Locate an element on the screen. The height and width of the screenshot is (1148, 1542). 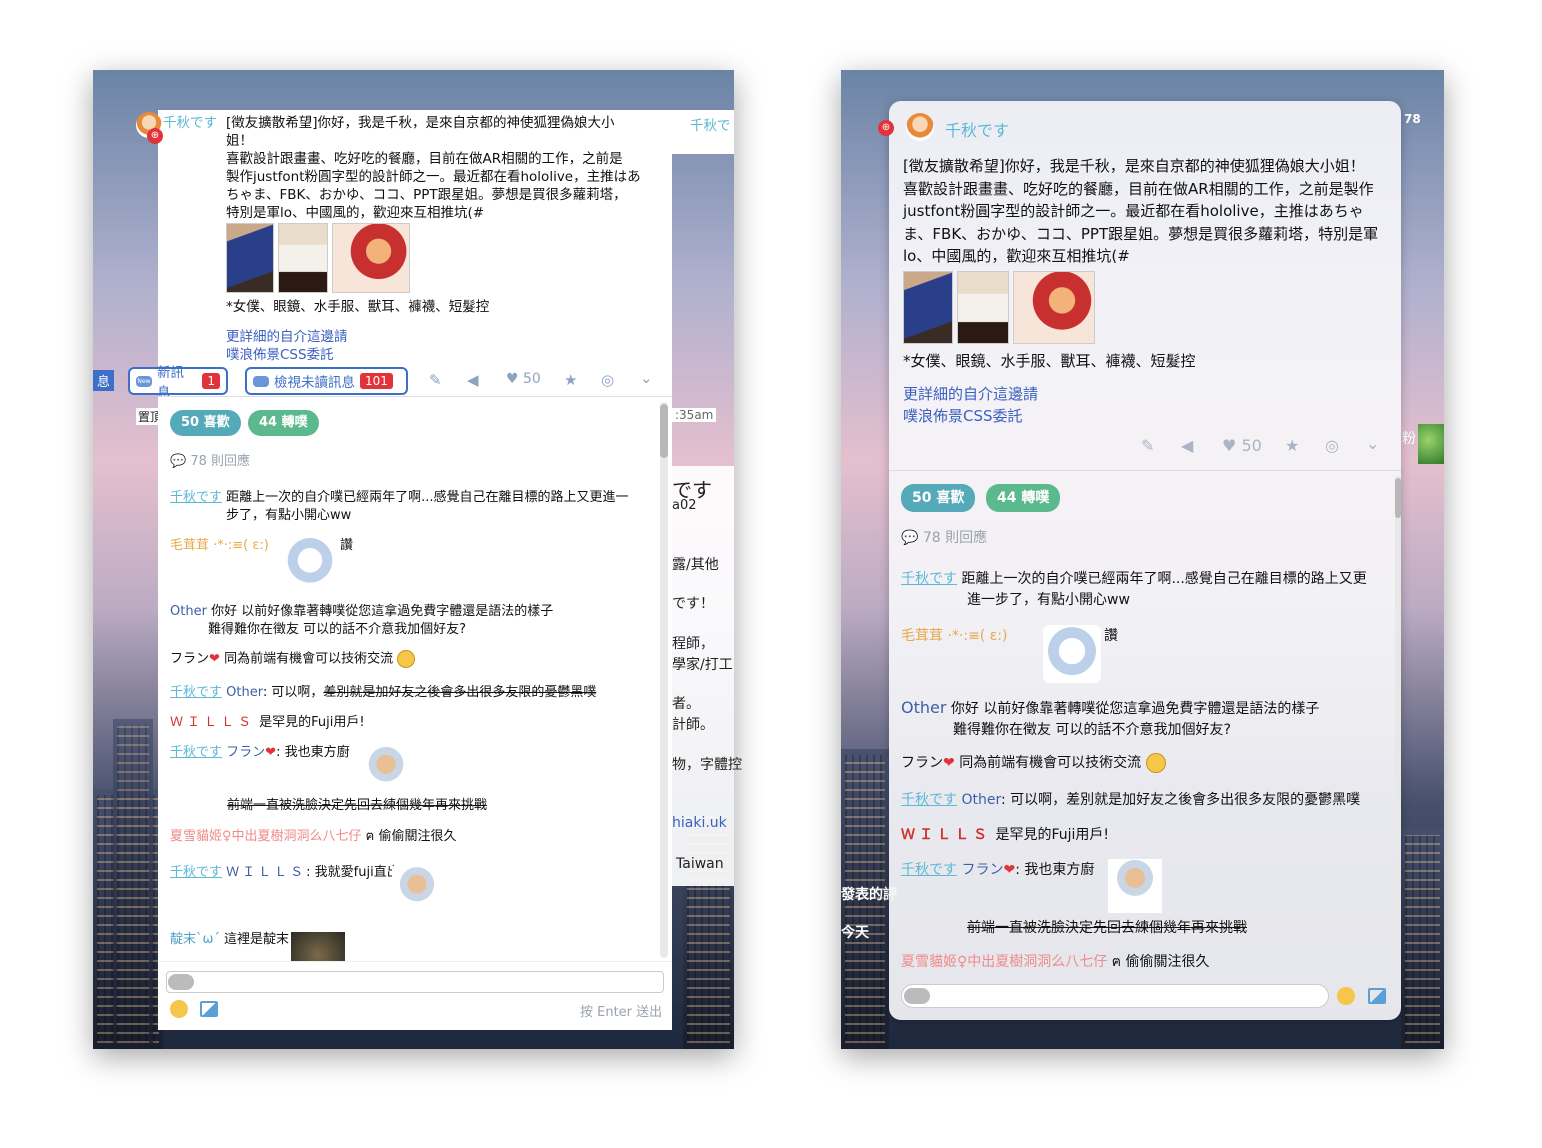
fragment-link: hiaki.uk is located at coordinates (699, 823).